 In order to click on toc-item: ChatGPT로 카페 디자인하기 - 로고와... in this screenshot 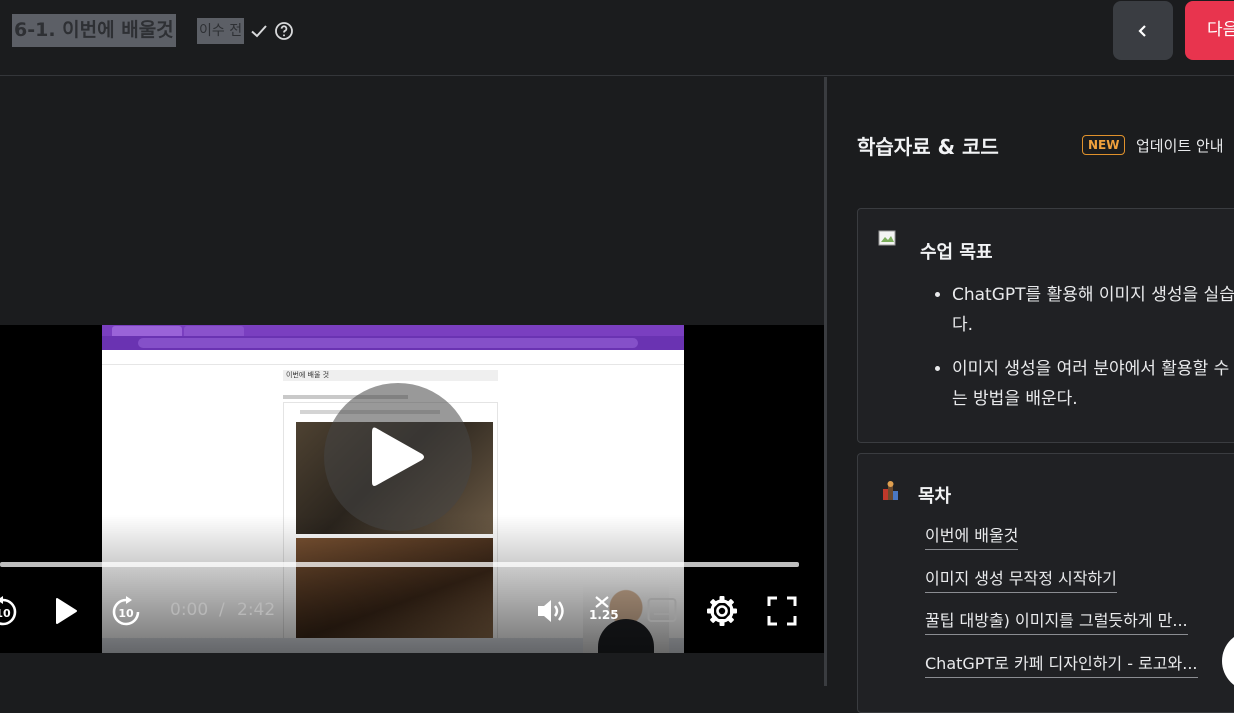, I will do `click(1061, 664)`.